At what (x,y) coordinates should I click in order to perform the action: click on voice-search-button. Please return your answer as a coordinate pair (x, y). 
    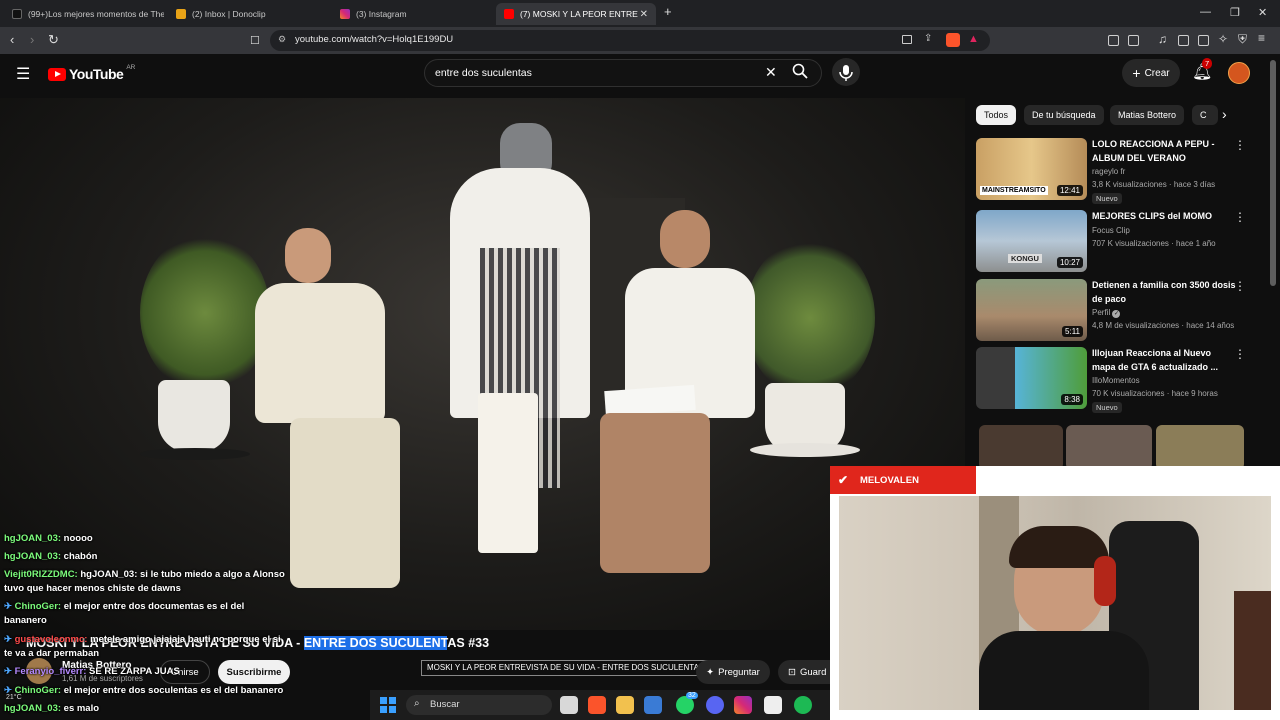
    Looking at the image, I should click on (846, 72).